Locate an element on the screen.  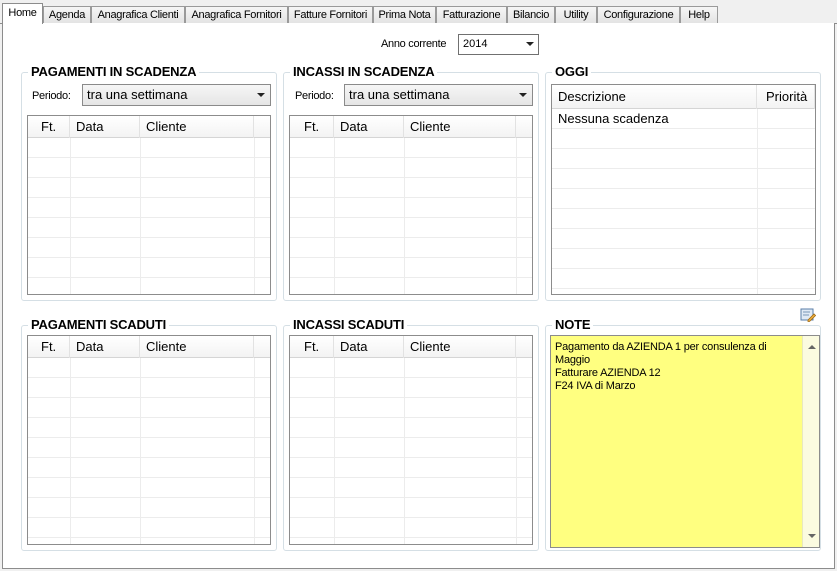
pagamenti-scadenza-table: Ft. Data Cliente is located at coordinates (149, 205).